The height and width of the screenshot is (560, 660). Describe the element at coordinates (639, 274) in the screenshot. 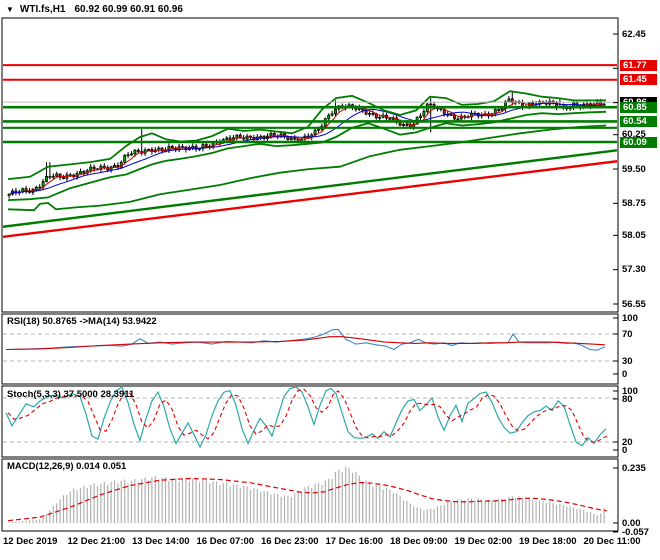

I see `price-axis` at that location.